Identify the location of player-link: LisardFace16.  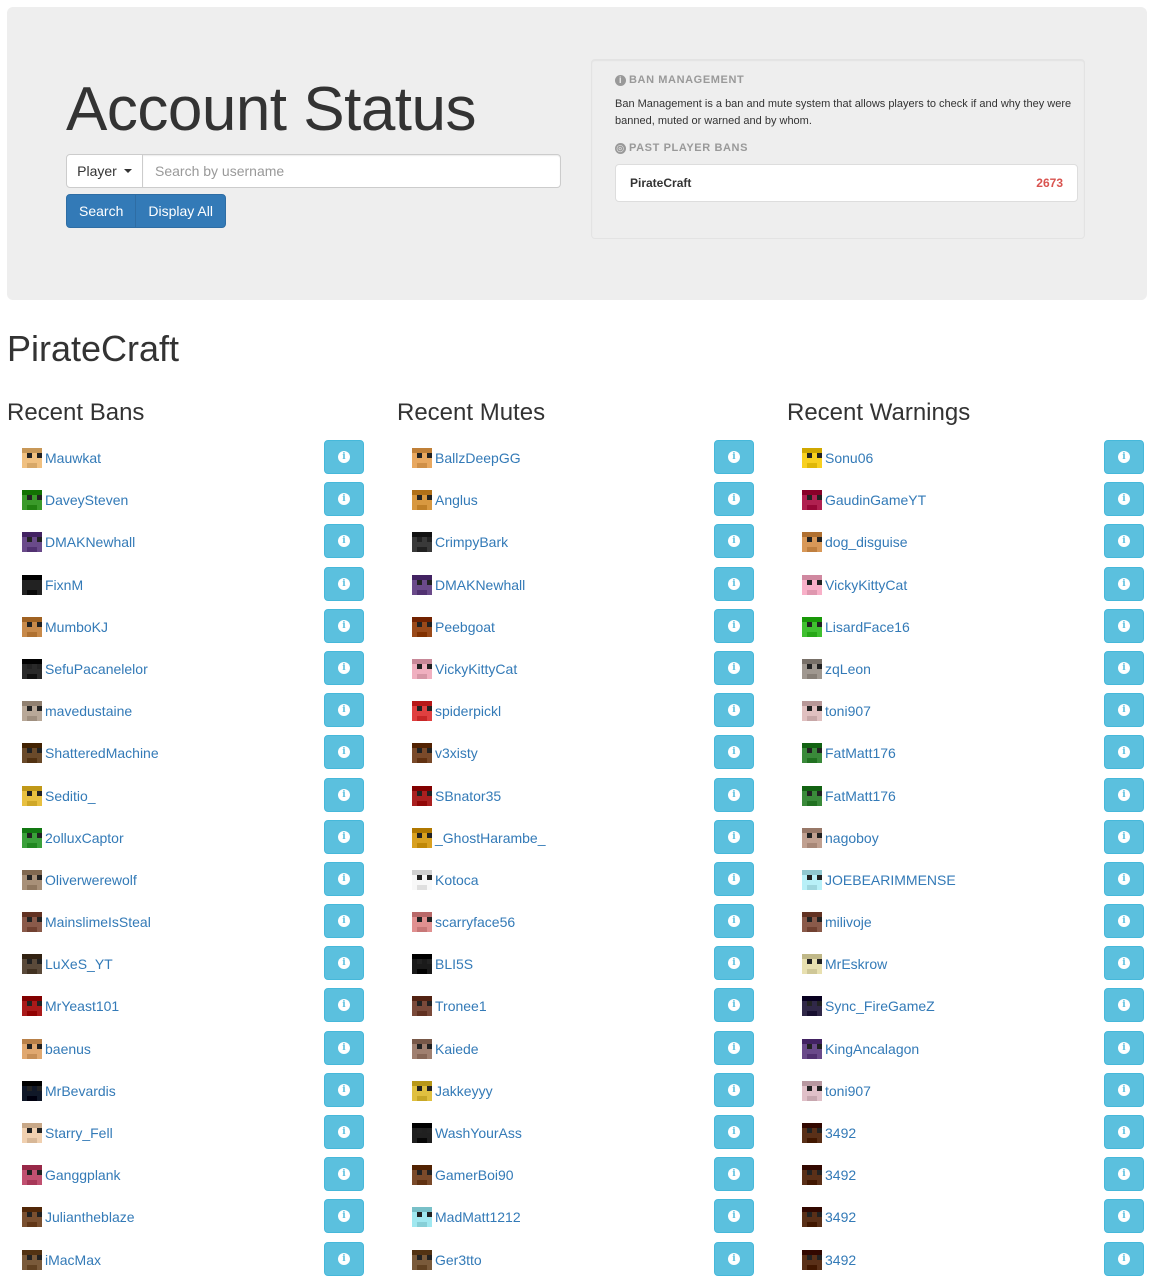
(867, 627).